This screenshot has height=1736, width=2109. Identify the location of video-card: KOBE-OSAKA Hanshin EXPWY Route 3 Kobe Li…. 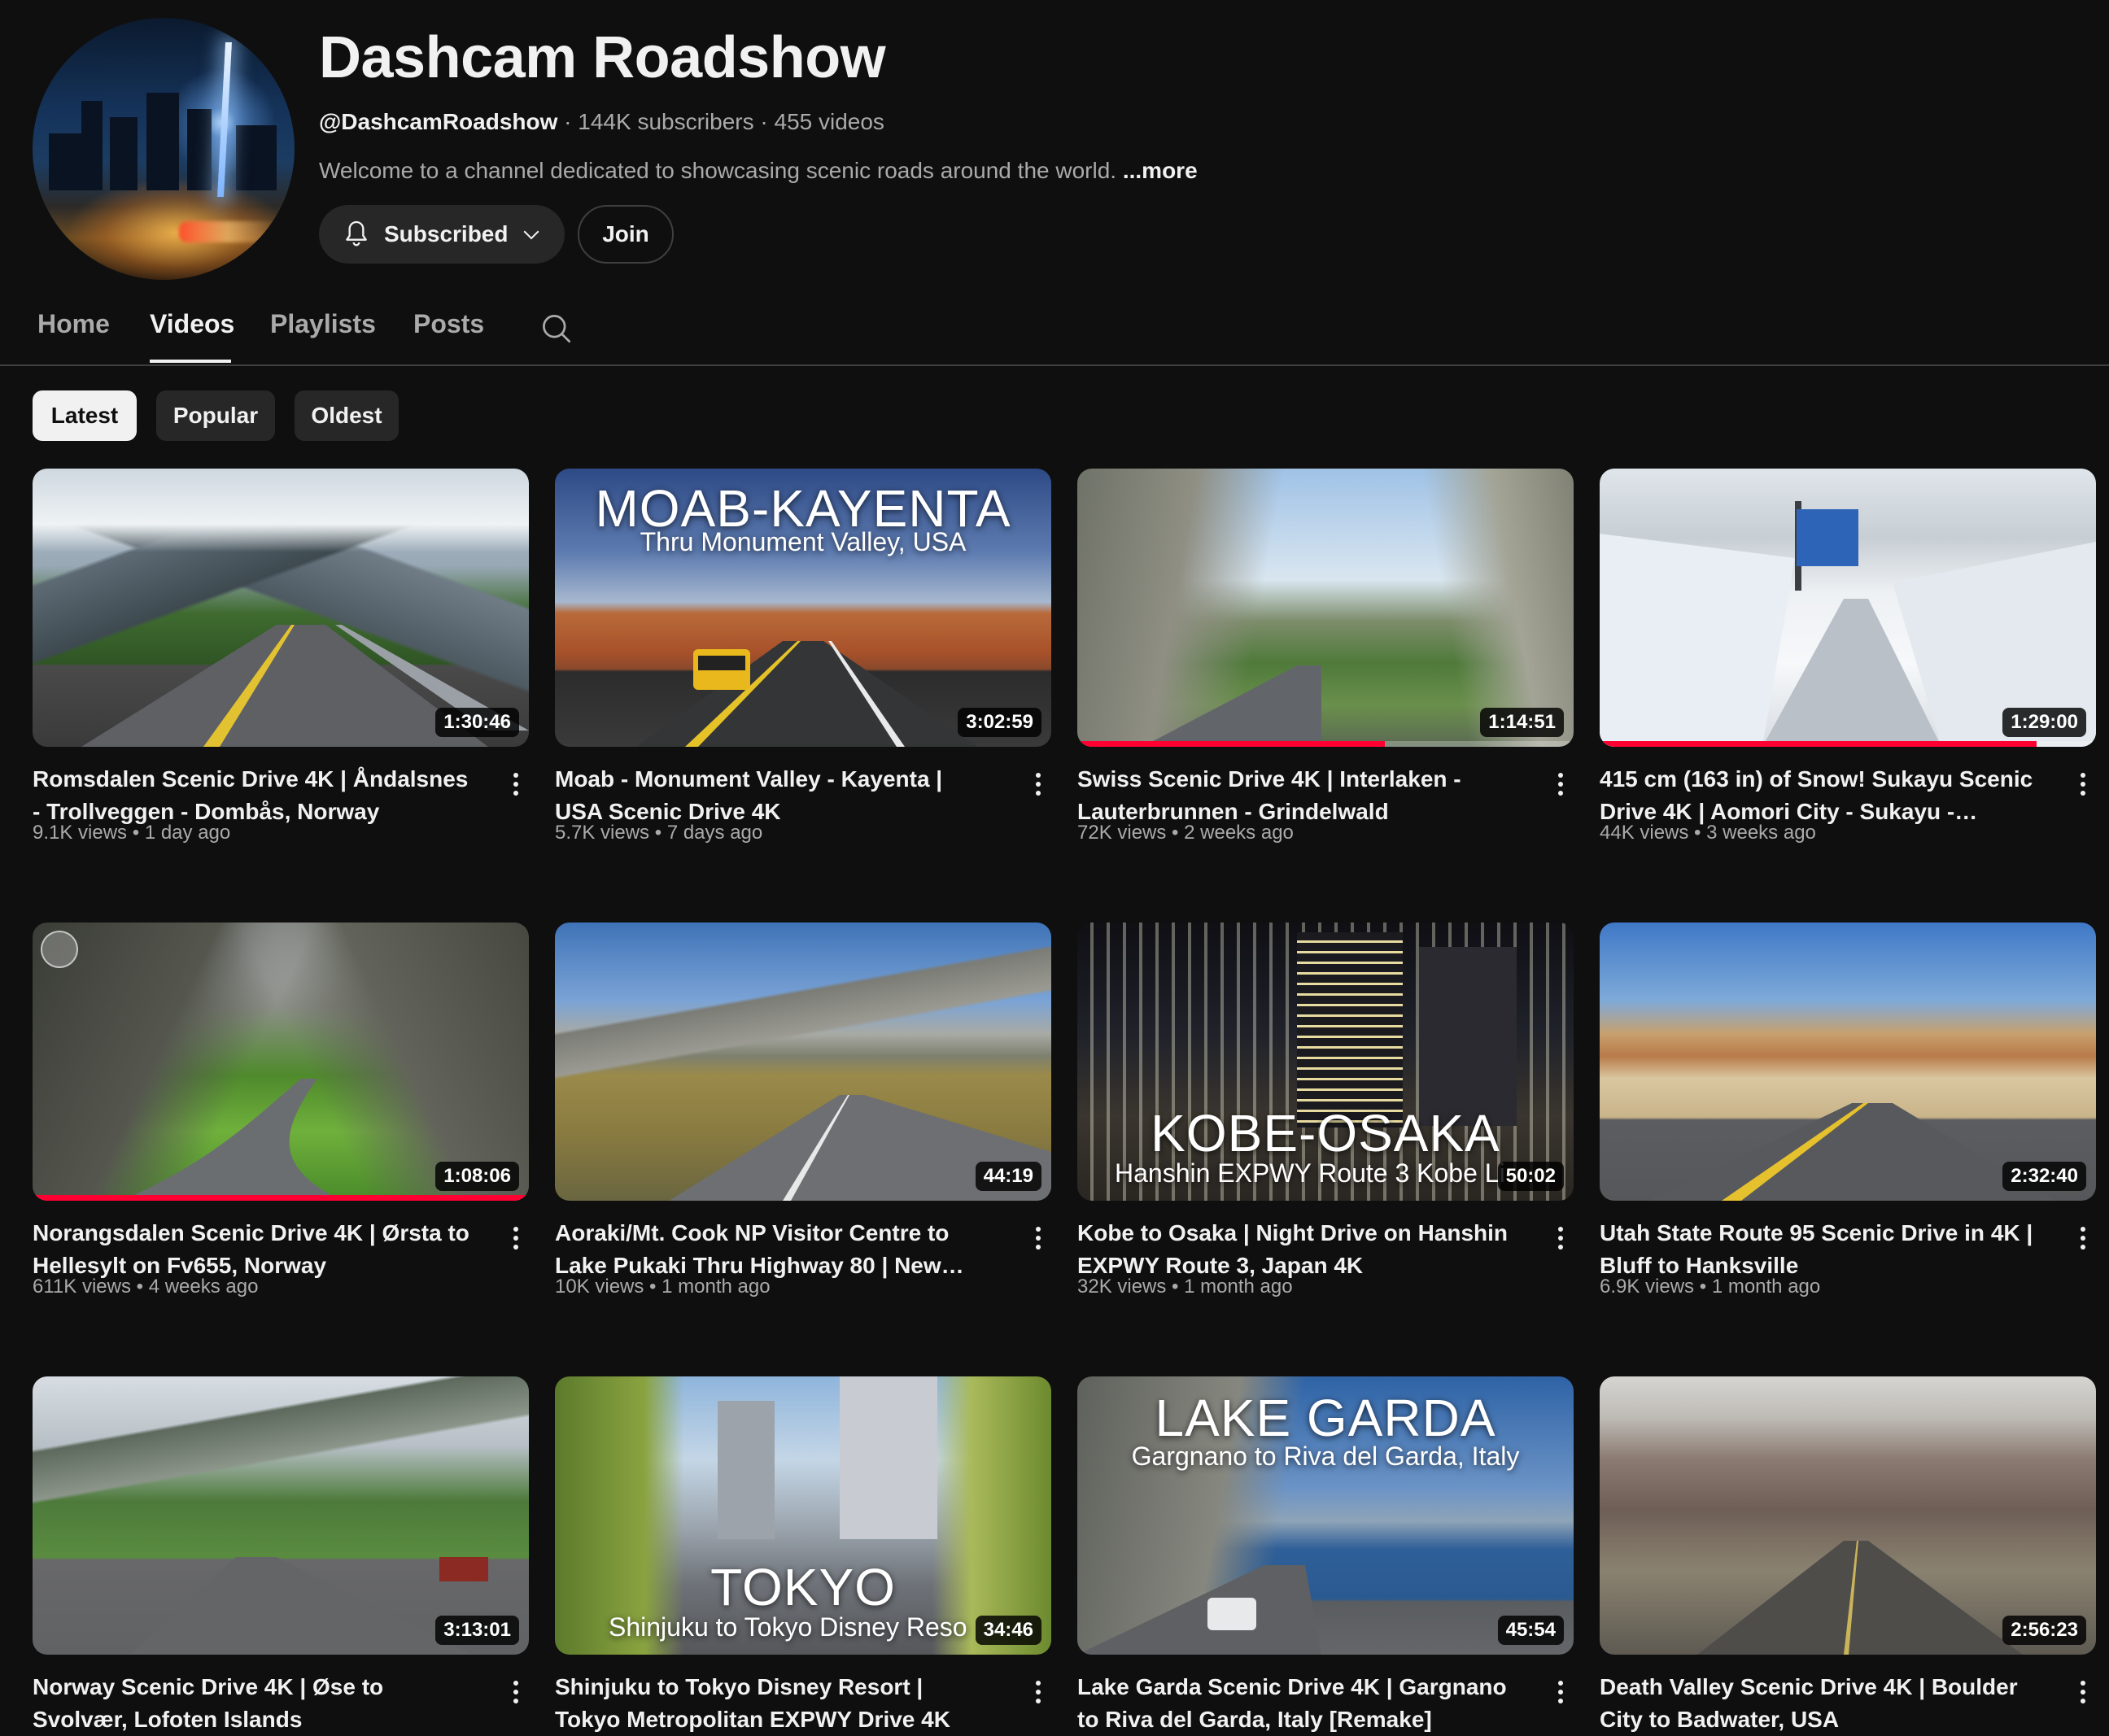
(1325, 1110).